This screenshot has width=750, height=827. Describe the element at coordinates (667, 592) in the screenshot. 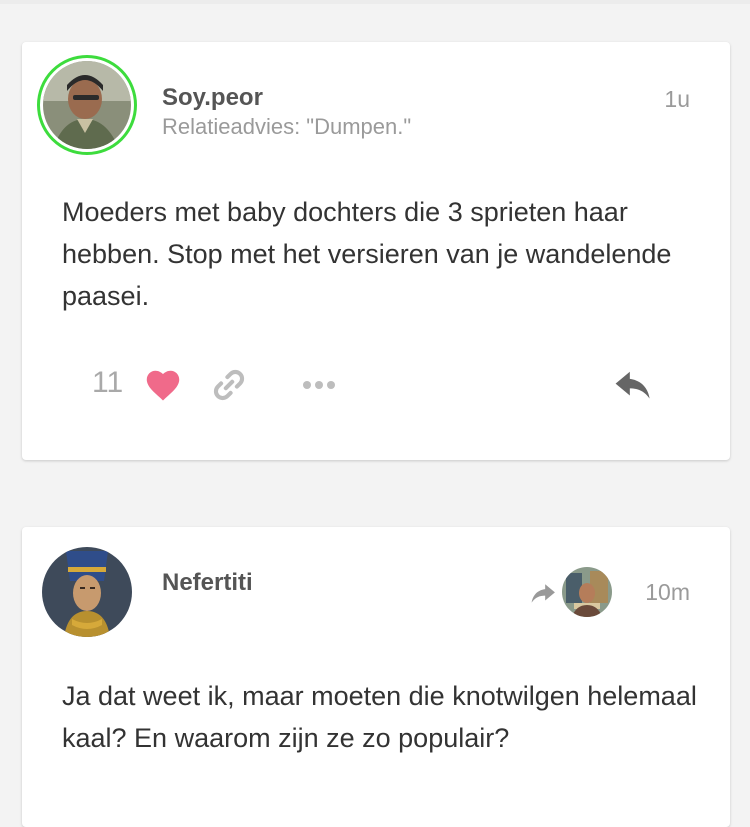

I see `timestamp: 10m` at that location.